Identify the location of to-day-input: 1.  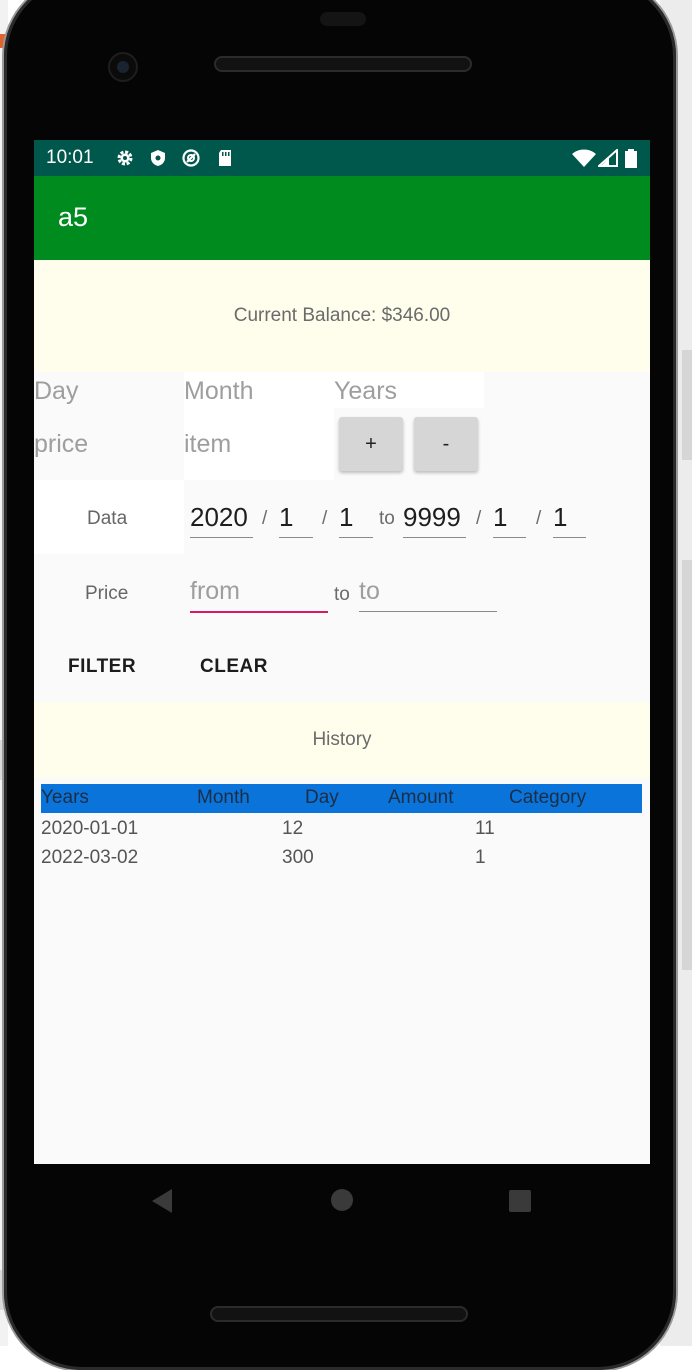
(560, 517).